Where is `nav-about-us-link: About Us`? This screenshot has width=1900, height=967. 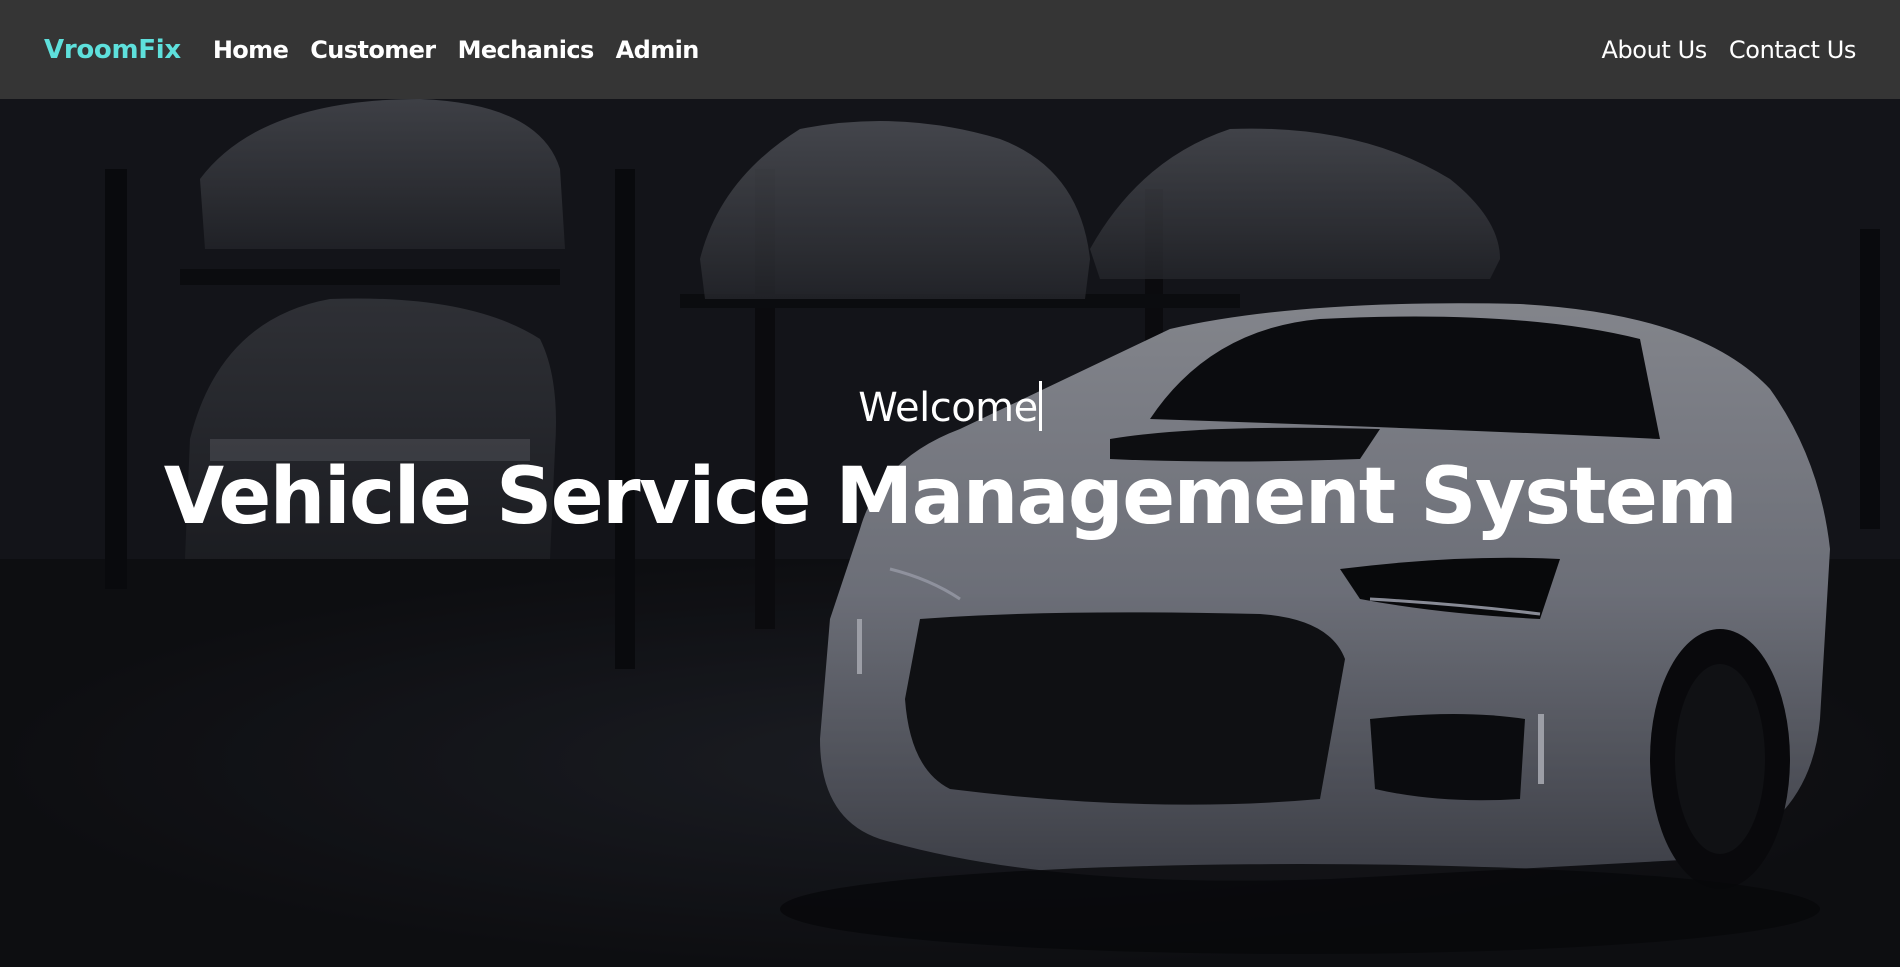
nav-about-us-link: About Us is located at coordinates (1654, 50).